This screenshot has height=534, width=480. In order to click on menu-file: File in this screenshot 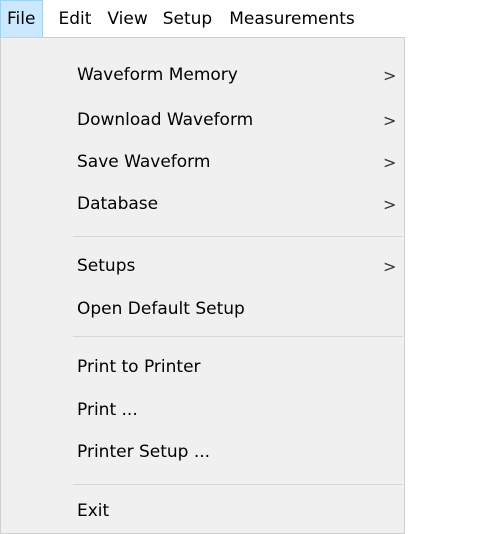, I will do `click(22, 18)`.